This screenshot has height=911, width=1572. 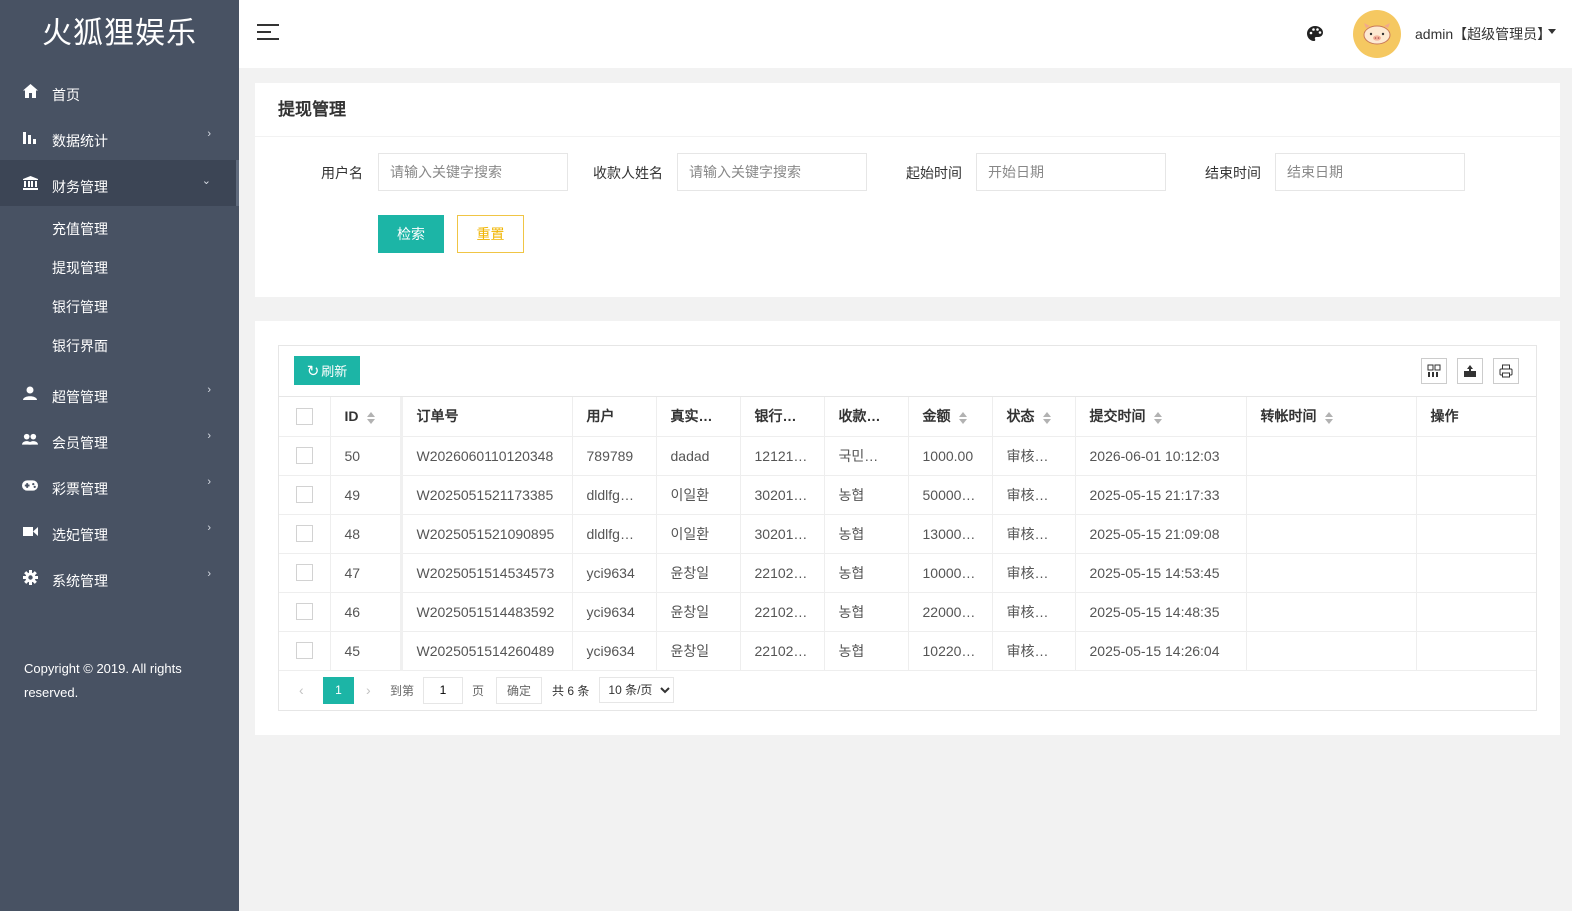 What do you see at coordinates (327, 370) in the screenshot?
I see `refresh-button: ↻ 刷新` at bounding box center [327, 370].